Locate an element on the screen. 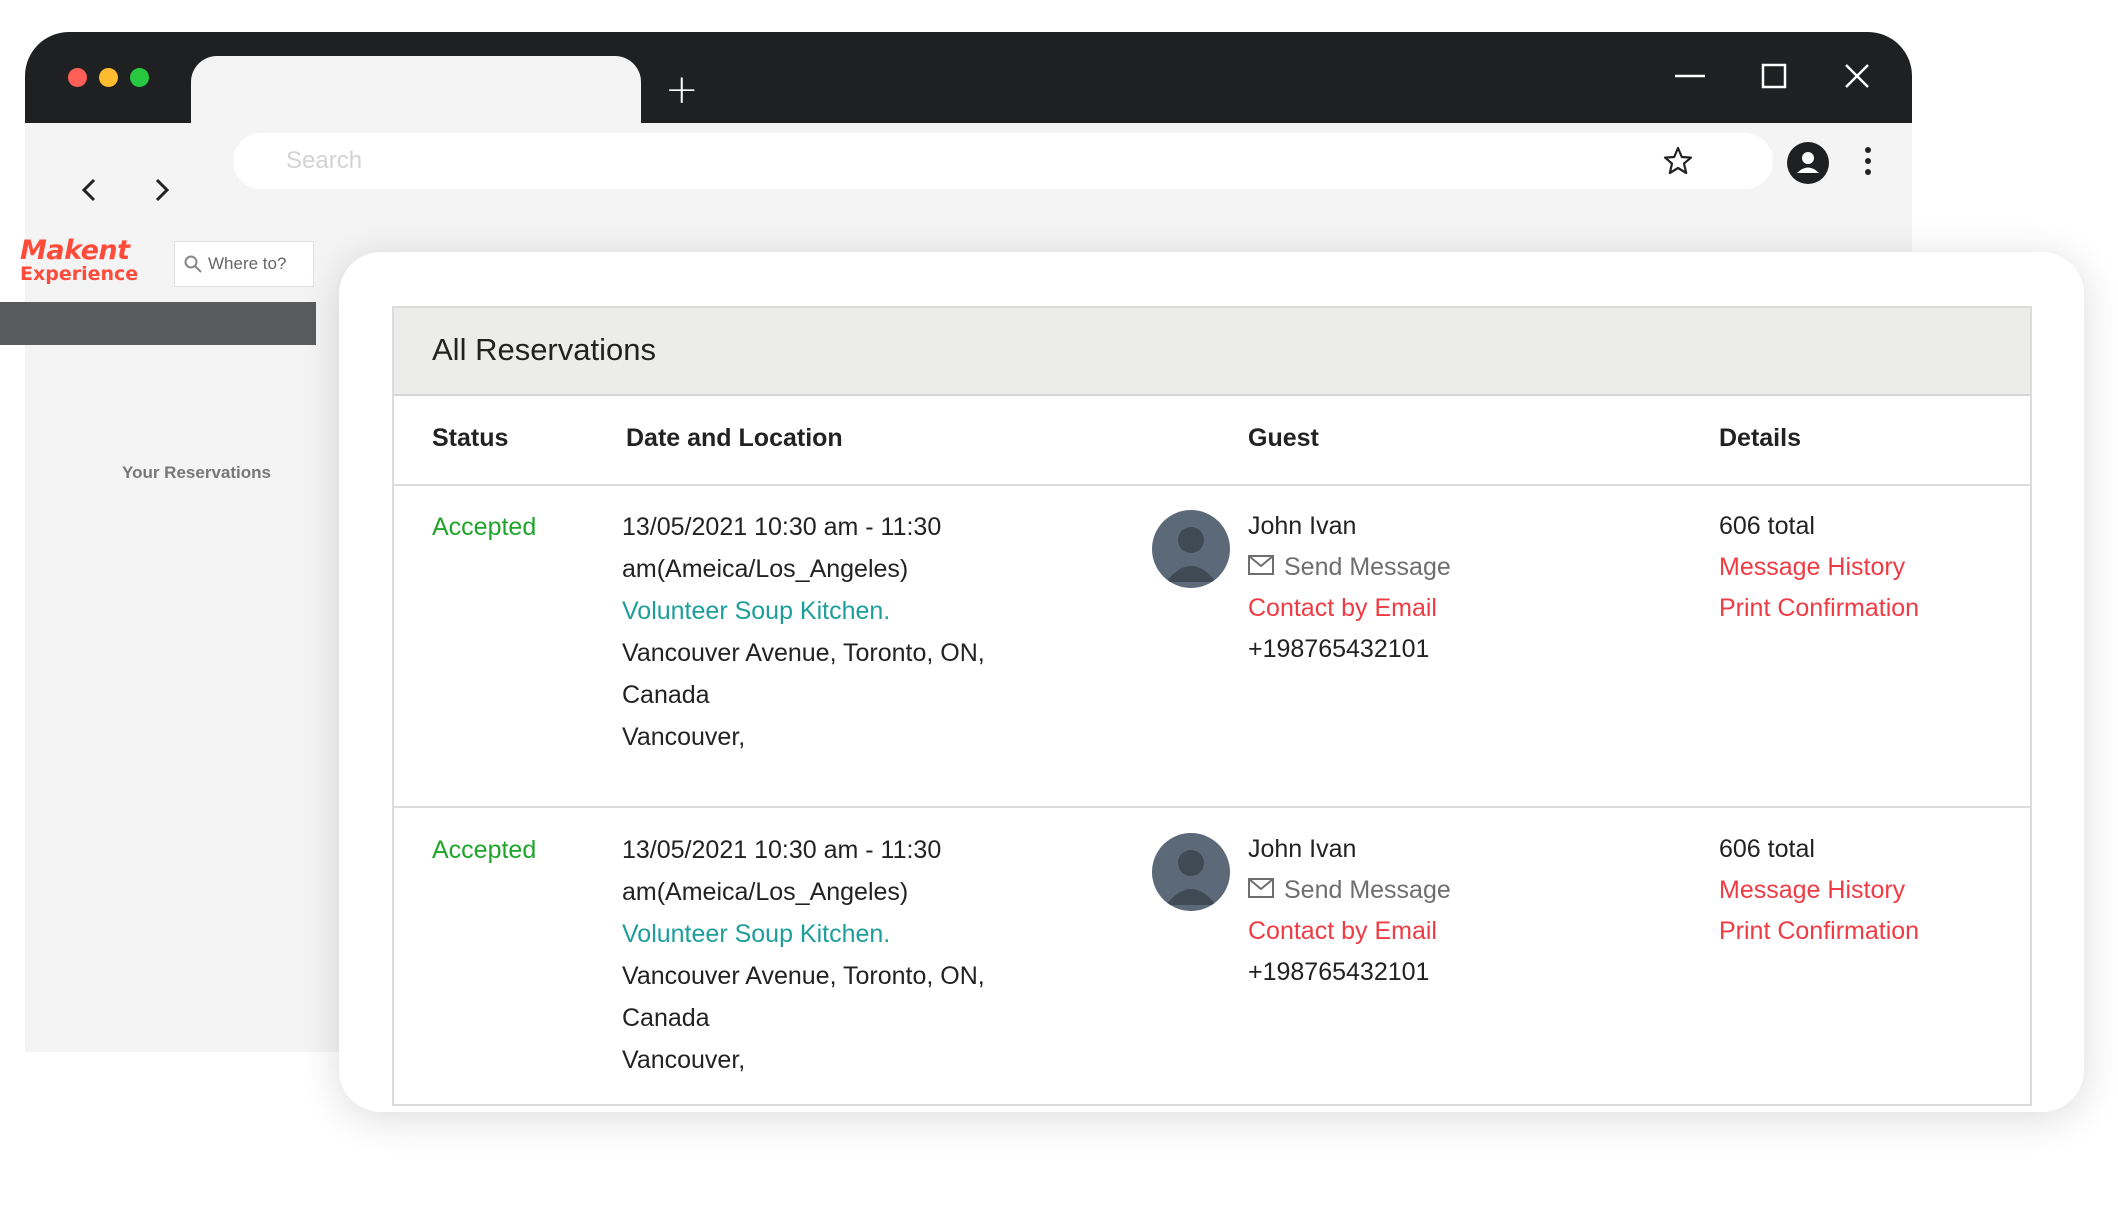 The width and height of the screenshot is (2118, 1208). new-tab-button: + is located at coordinates (682, 90).